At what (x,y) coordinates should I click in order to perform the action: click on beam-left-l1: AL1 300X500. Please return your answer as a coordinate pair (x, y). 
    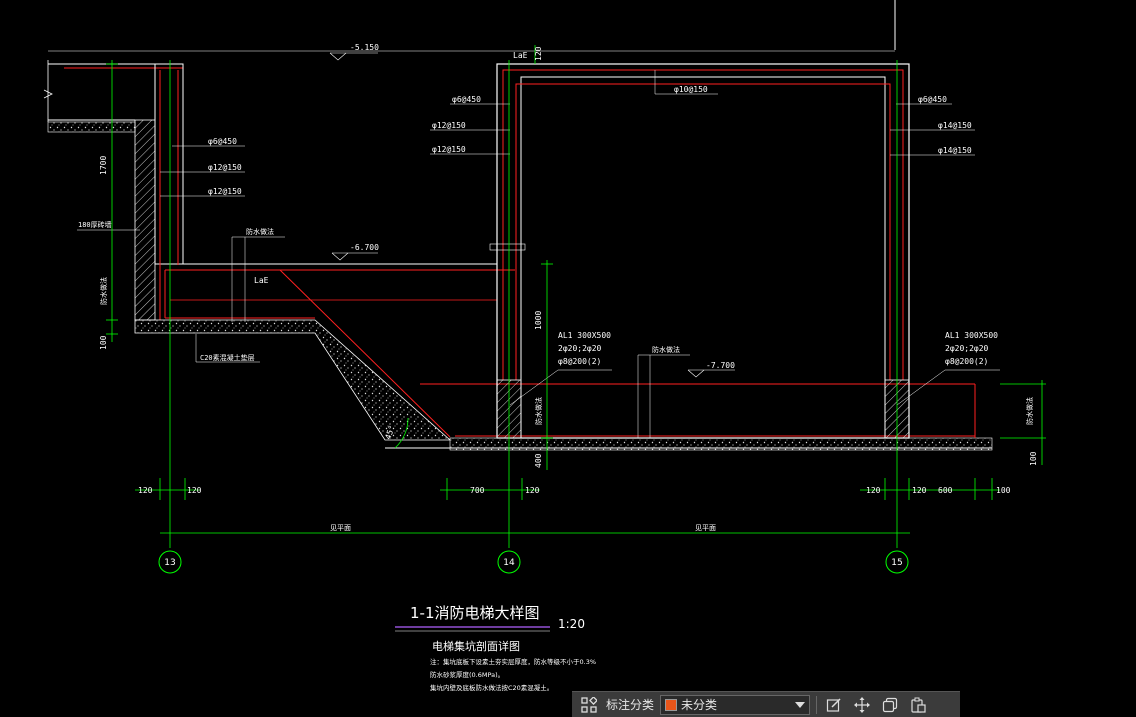
    Looking at the image, I should click on (584, 335).